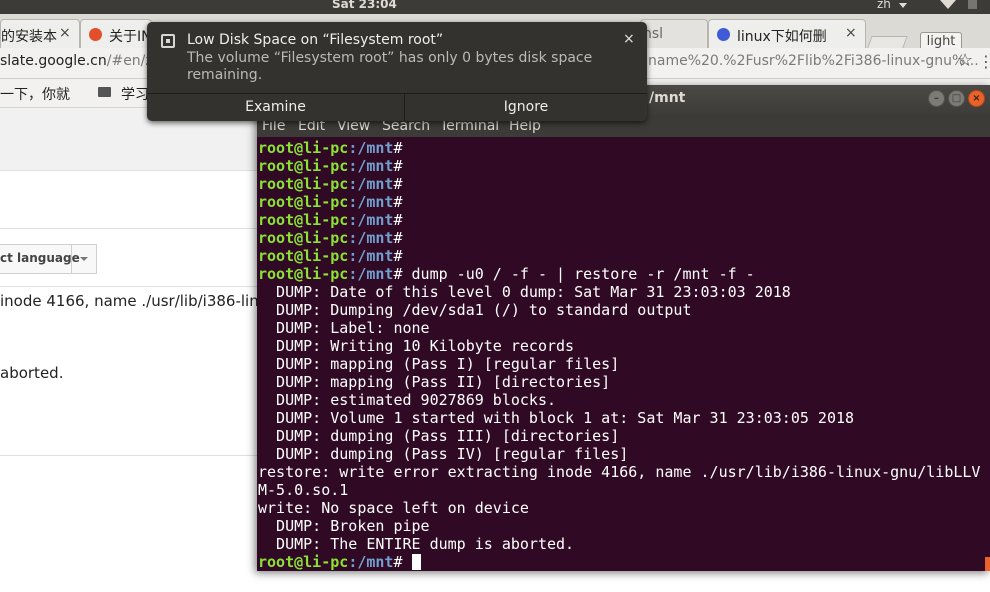 The width and height of the screenshot is (990, 592). I want to click on terminal-output-line: write: No space left on device, so click(393, 508).